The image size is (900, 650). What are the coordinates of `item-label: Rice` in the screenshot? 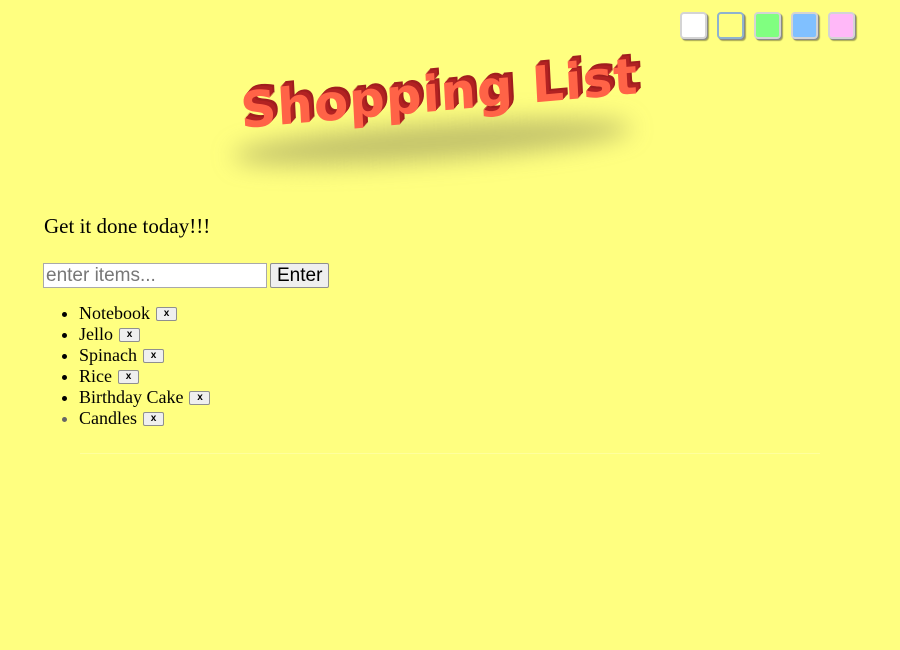 It's located at (95, 376).